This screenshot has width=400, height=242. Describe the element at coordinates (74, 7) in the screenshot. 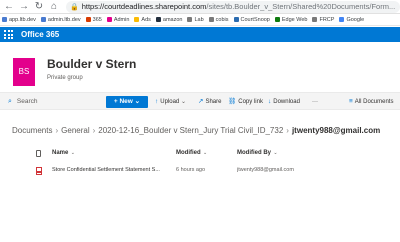

I see `lock-icon: 🔒` at that location.